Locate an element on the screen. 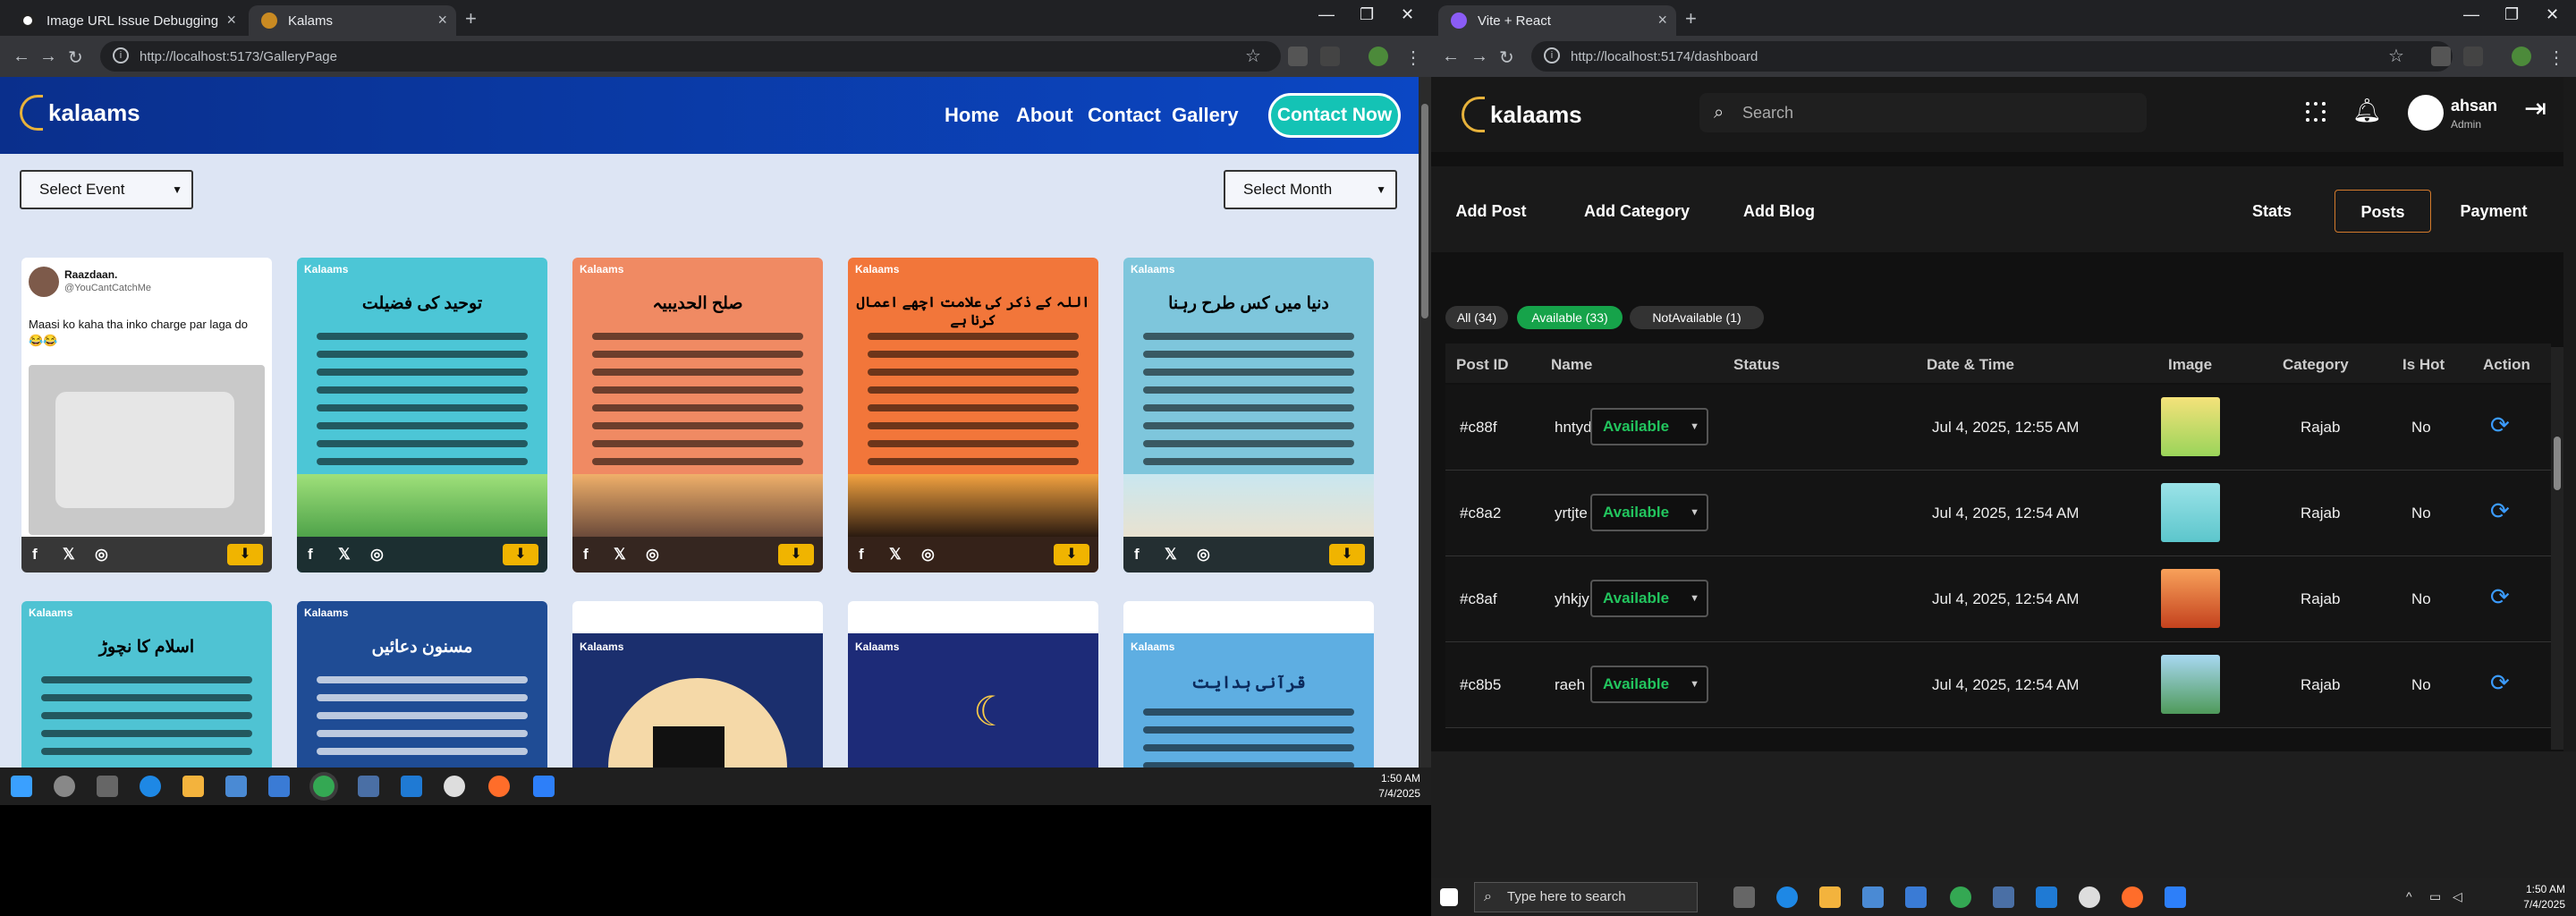  gallery-card: Kalaams اسلام کا نچوڑ is located at coordinates (146, 685).